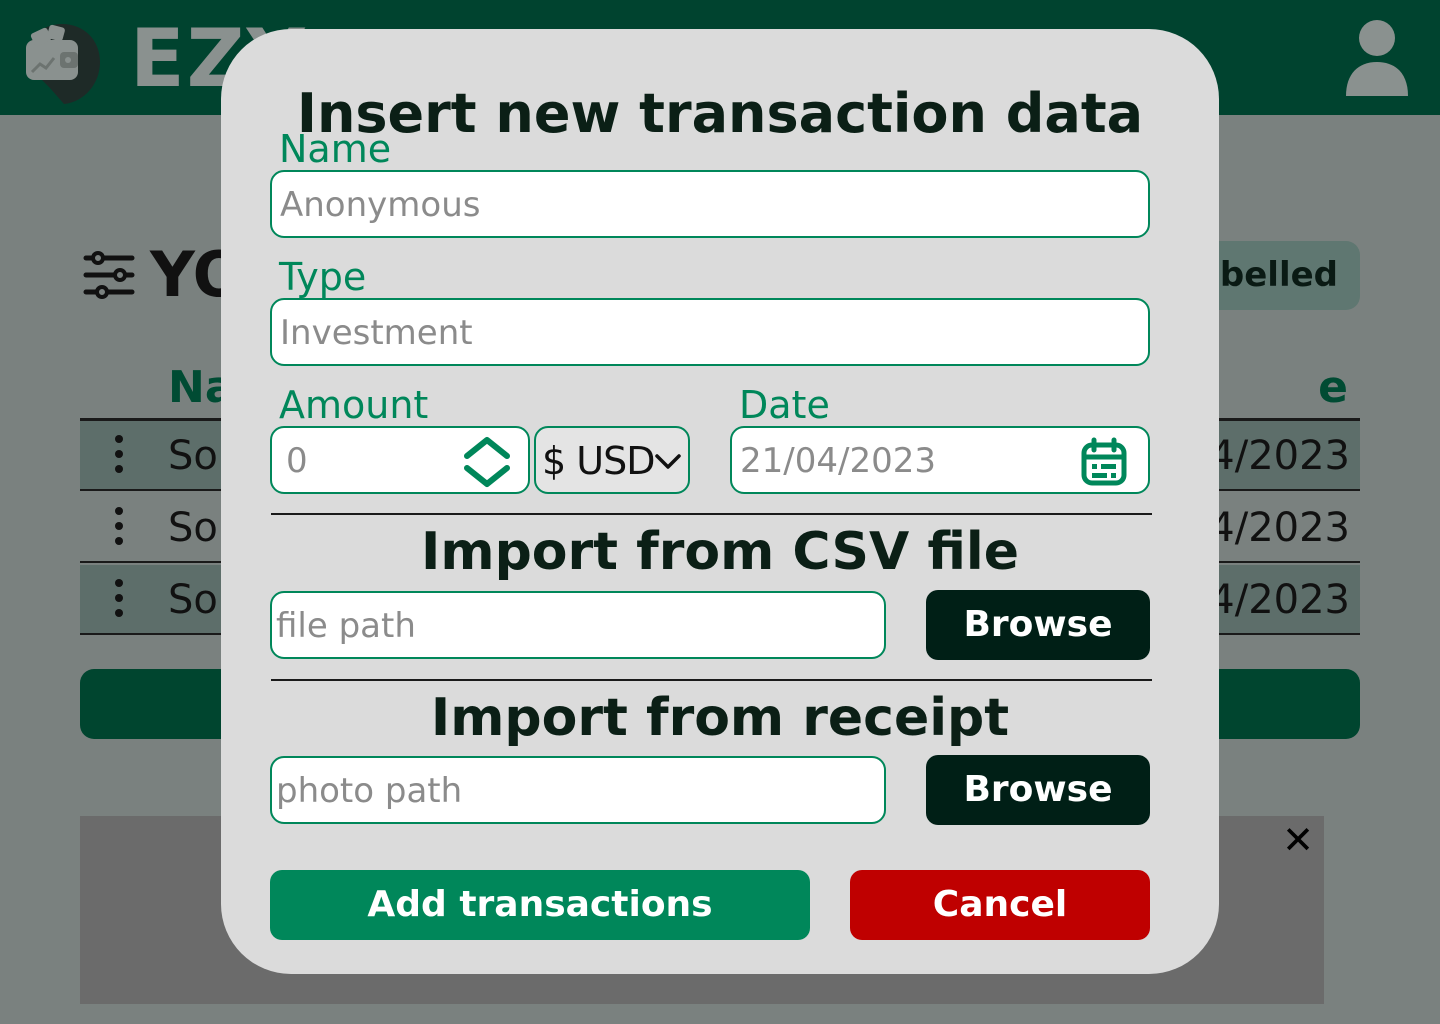 The image size is (1440, 1024). What do you see at coordinates (578, 790) in the screenshot?
I see `receipt-photo-path-field: photo path` at bounding box center [578, 790].